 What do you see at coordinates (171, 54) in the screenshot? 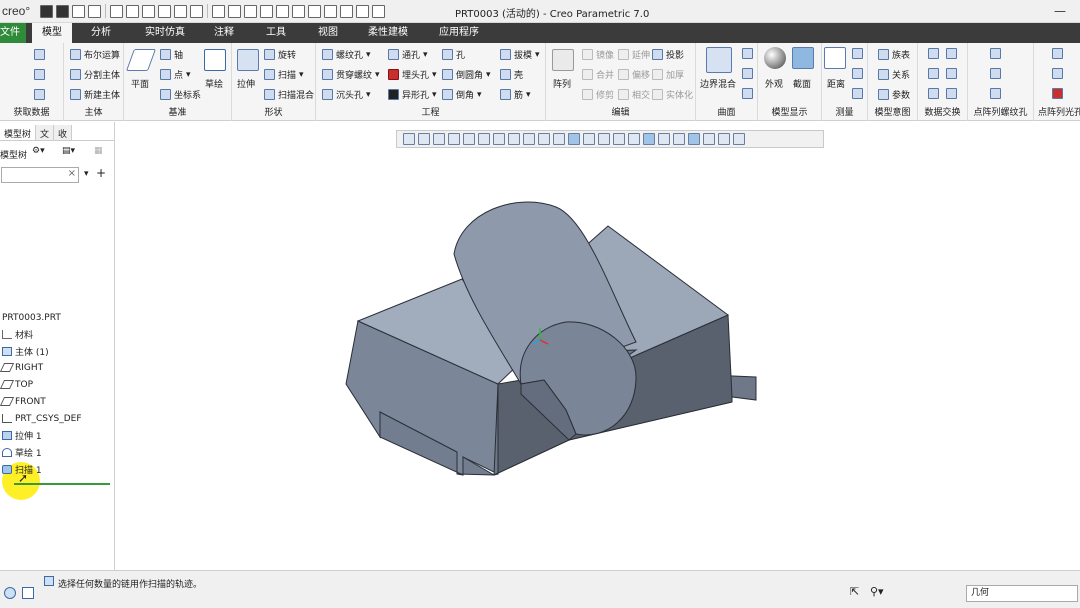
I see `axis-button: 轴` at bounding box center [171, 54].